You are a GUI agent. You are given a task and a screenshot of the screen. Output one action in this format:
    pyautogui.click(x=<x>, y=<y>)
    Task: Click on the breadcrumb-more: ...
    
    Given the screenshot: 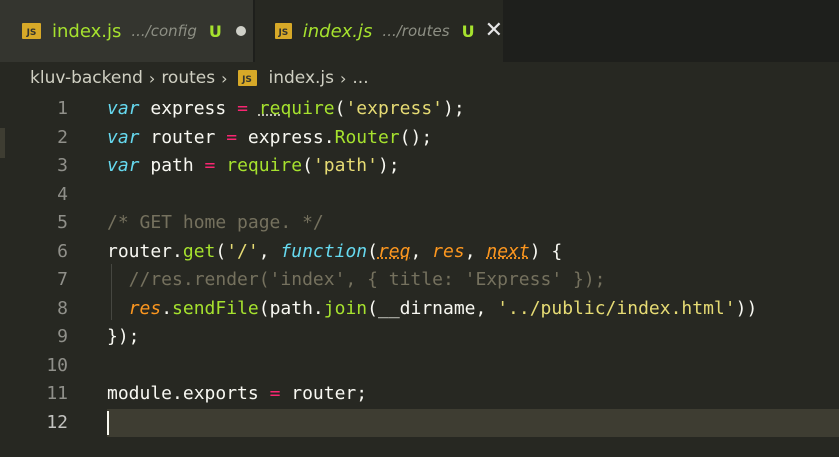 What is the action you would take?
    pyautogui.click(x=360, y=78)
    